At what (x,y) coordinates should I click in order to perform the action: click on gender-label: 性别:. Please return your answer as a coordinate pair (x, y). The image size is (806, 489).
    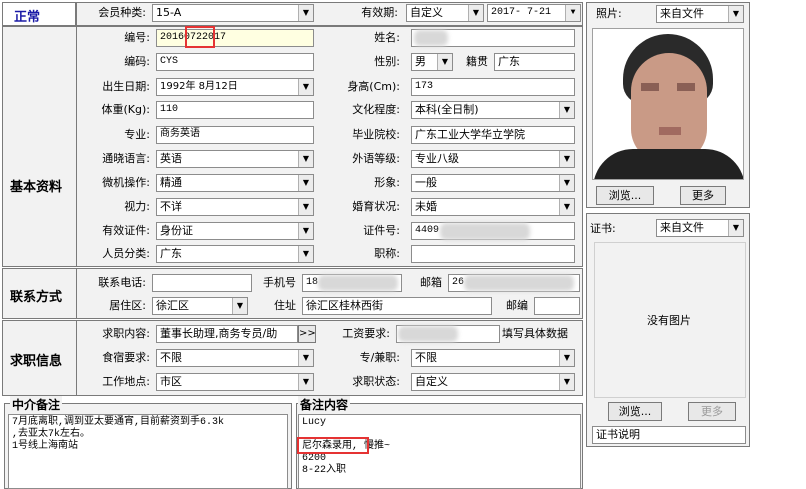
    Looking at the image, I should click on (387, 61).